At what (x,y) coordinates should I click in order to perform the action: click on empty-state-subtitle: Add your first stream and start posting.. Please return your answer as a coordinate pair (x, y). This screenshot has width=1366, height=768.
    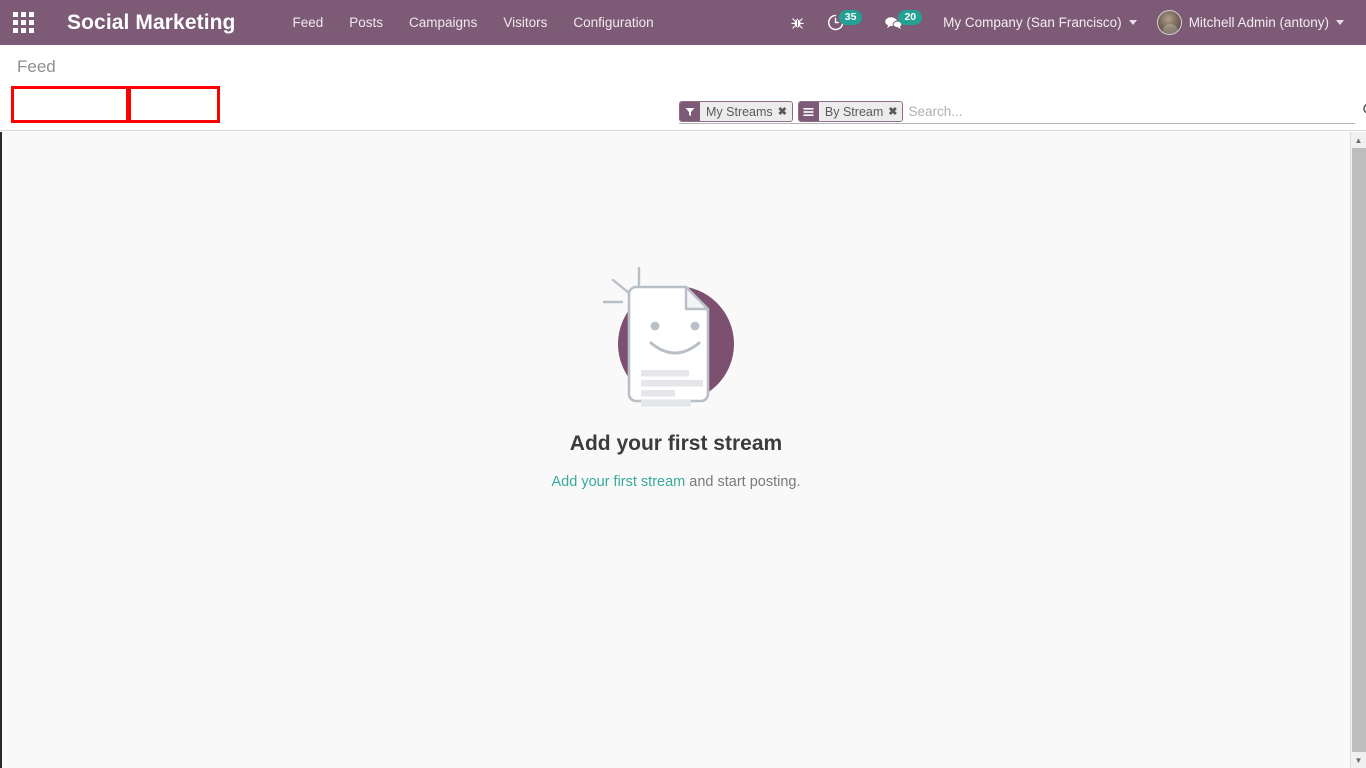
    Looking at the image, I should click on (675, 482).